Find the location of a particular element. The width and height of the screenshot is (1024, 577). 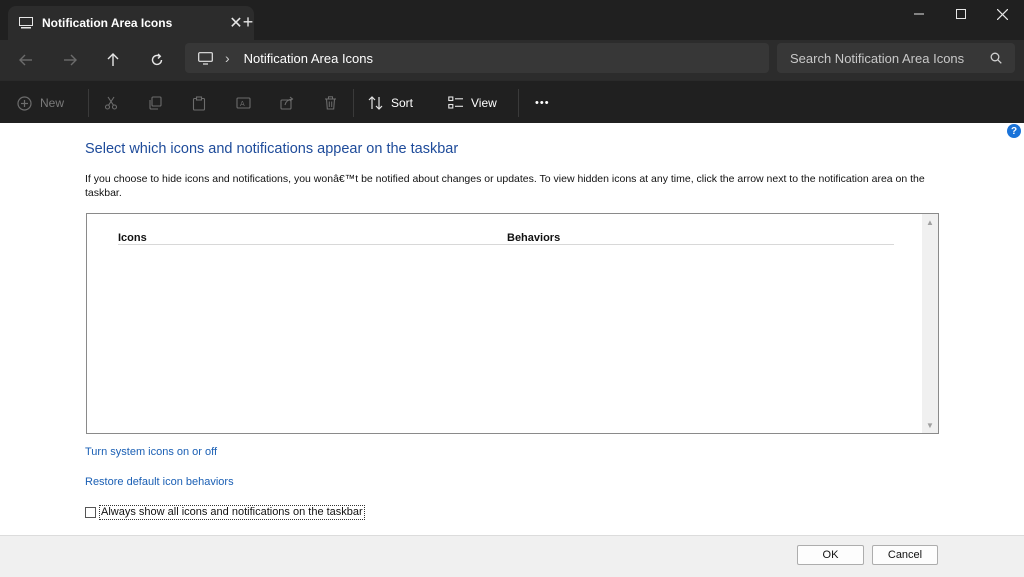

refresh-icon is located at coordinates (157, 60).